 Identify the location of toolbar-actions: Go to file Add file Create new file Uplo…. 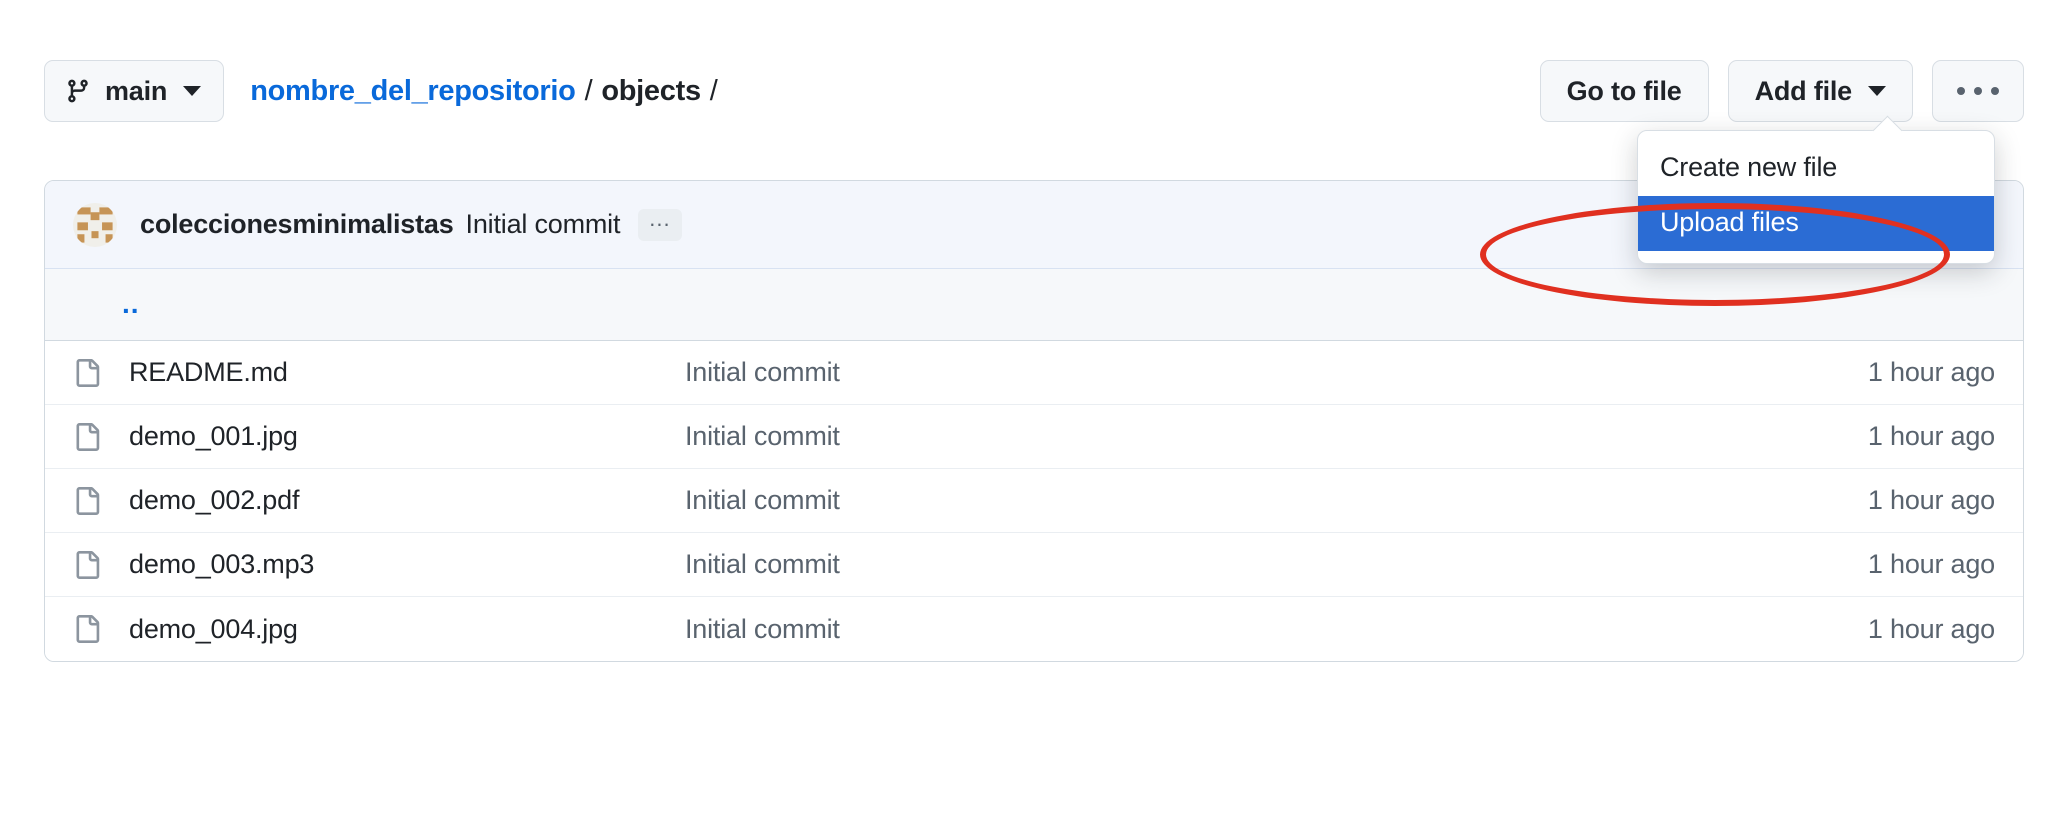
(1781, 162).